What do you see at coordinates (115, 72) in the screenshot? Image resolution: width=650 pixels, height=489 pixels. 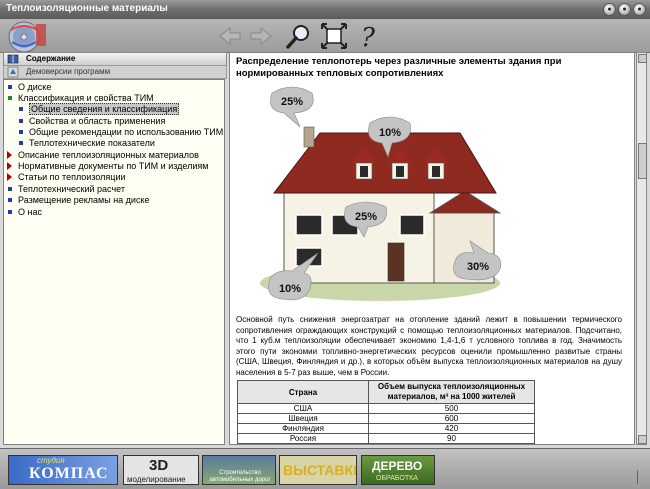 I see `demo-programs-button: Демоверсии программ` at bounding box center [115, 72].